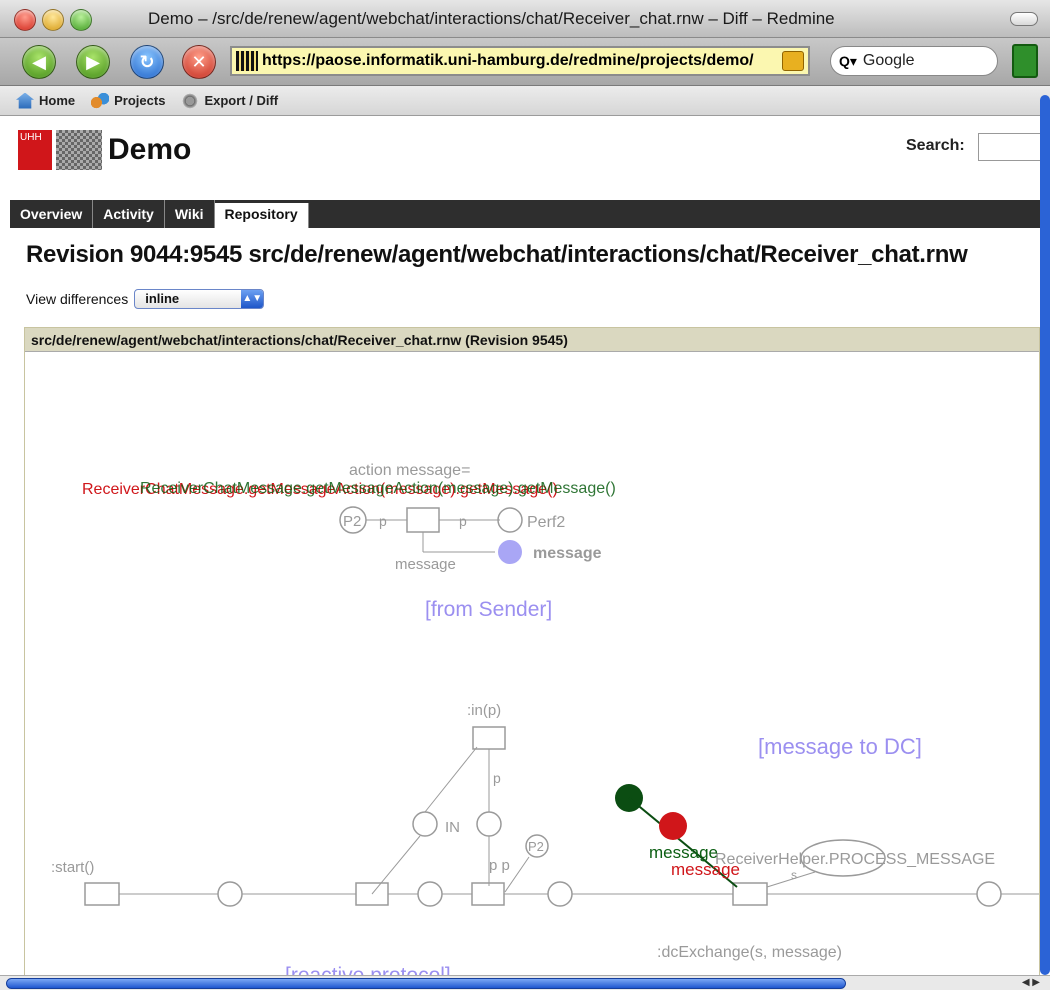  I want to click on place-processed, so click(560, 894).